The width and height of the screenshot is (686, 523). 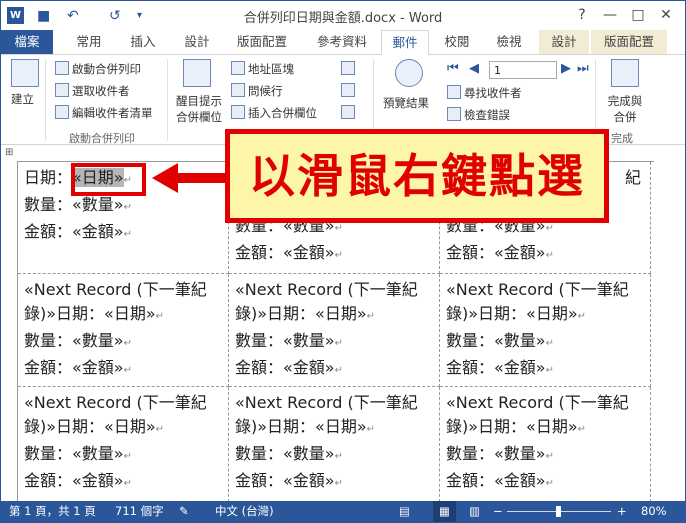 What do you see at coordinates (622, 138) in the screenshot?
I see `group-label-finish: 完成` at bounding box center [622, 138].